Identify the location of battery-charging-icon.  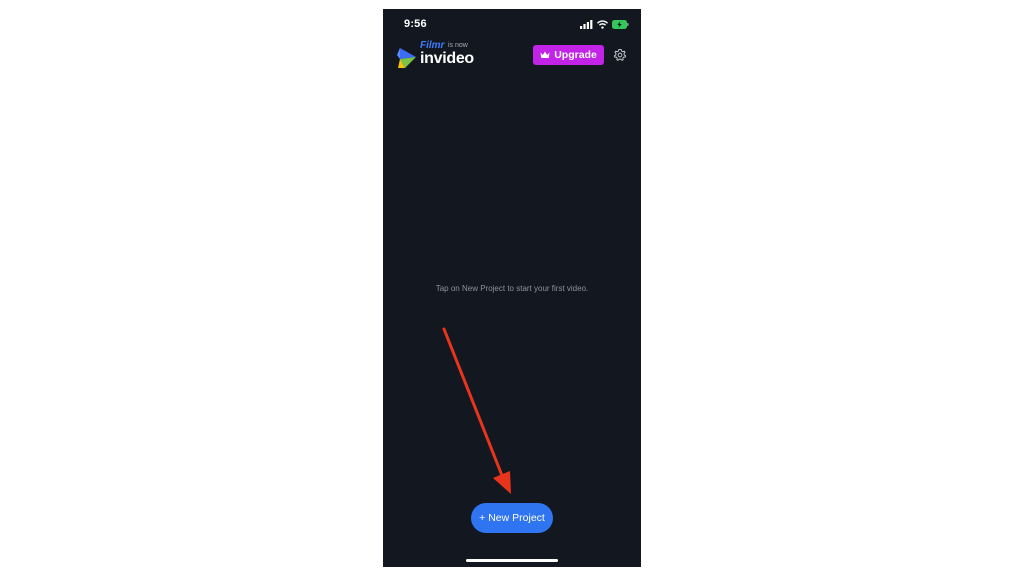
(620, 24).